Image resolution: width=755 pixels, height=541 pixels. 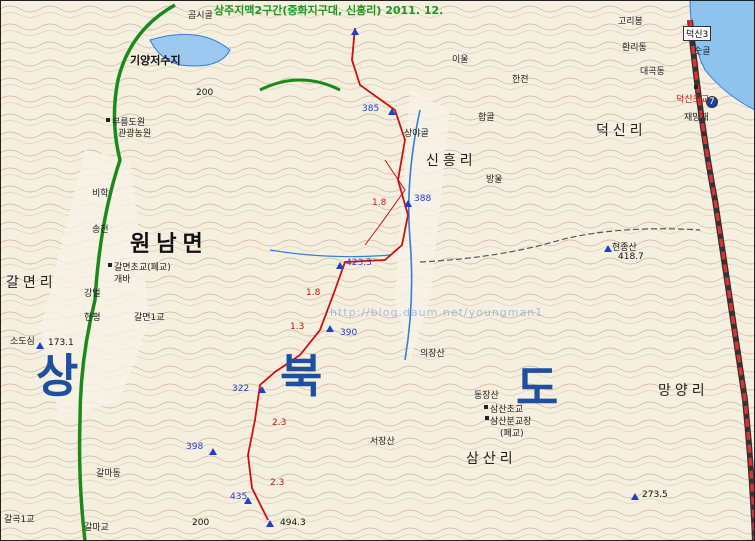 What do you see at coordinates (297, 327) in the screenshot?
I see `distance-label: 1.3` at bounding box center [297, 327].